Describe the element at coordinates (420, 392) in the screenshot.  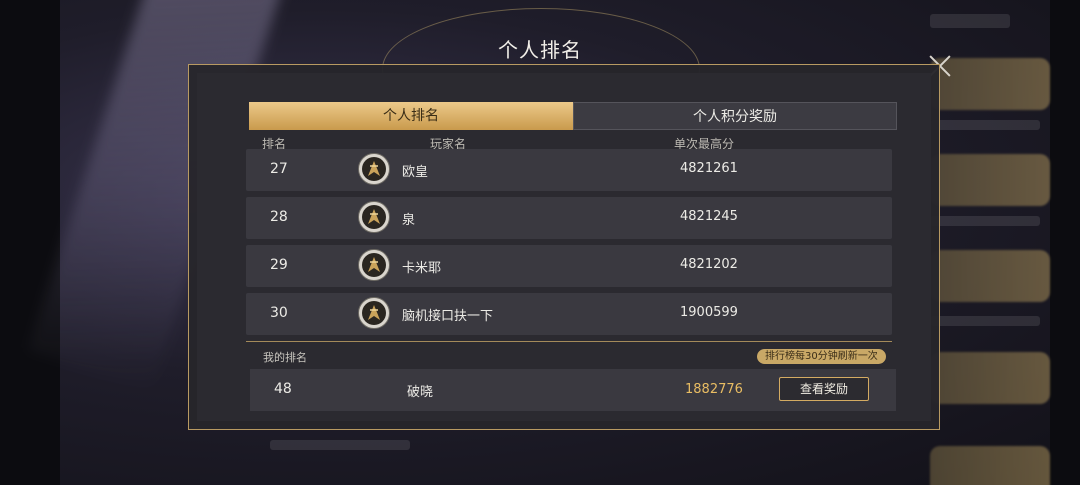
I see `my-player-name: 破晓` at that location.